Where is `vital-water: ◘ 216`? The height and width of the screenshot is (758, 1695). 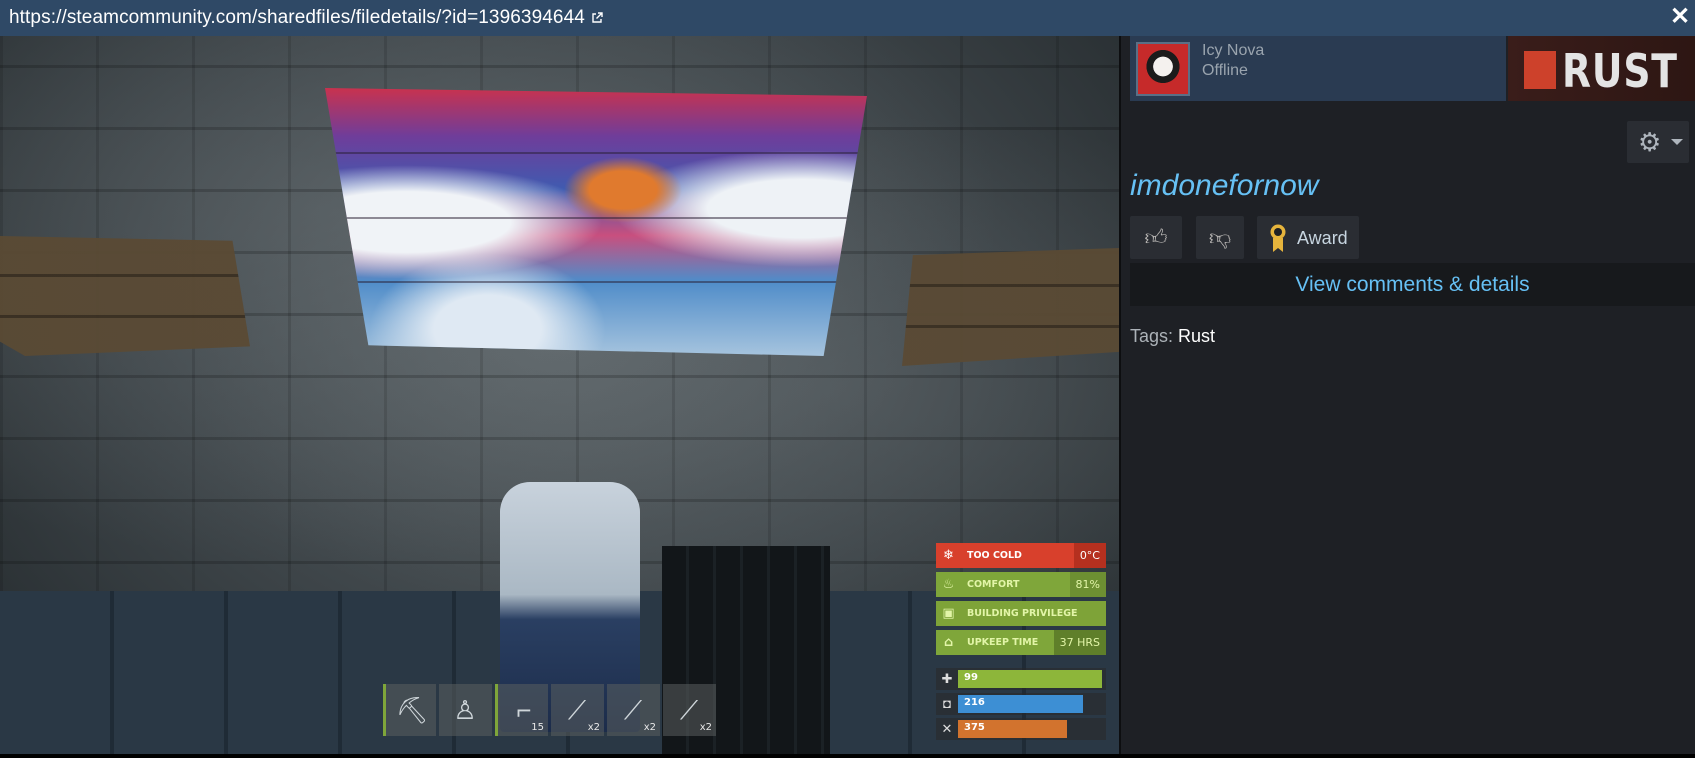 vital-water: ◘ 216 is located at coordinates (1021, 704).